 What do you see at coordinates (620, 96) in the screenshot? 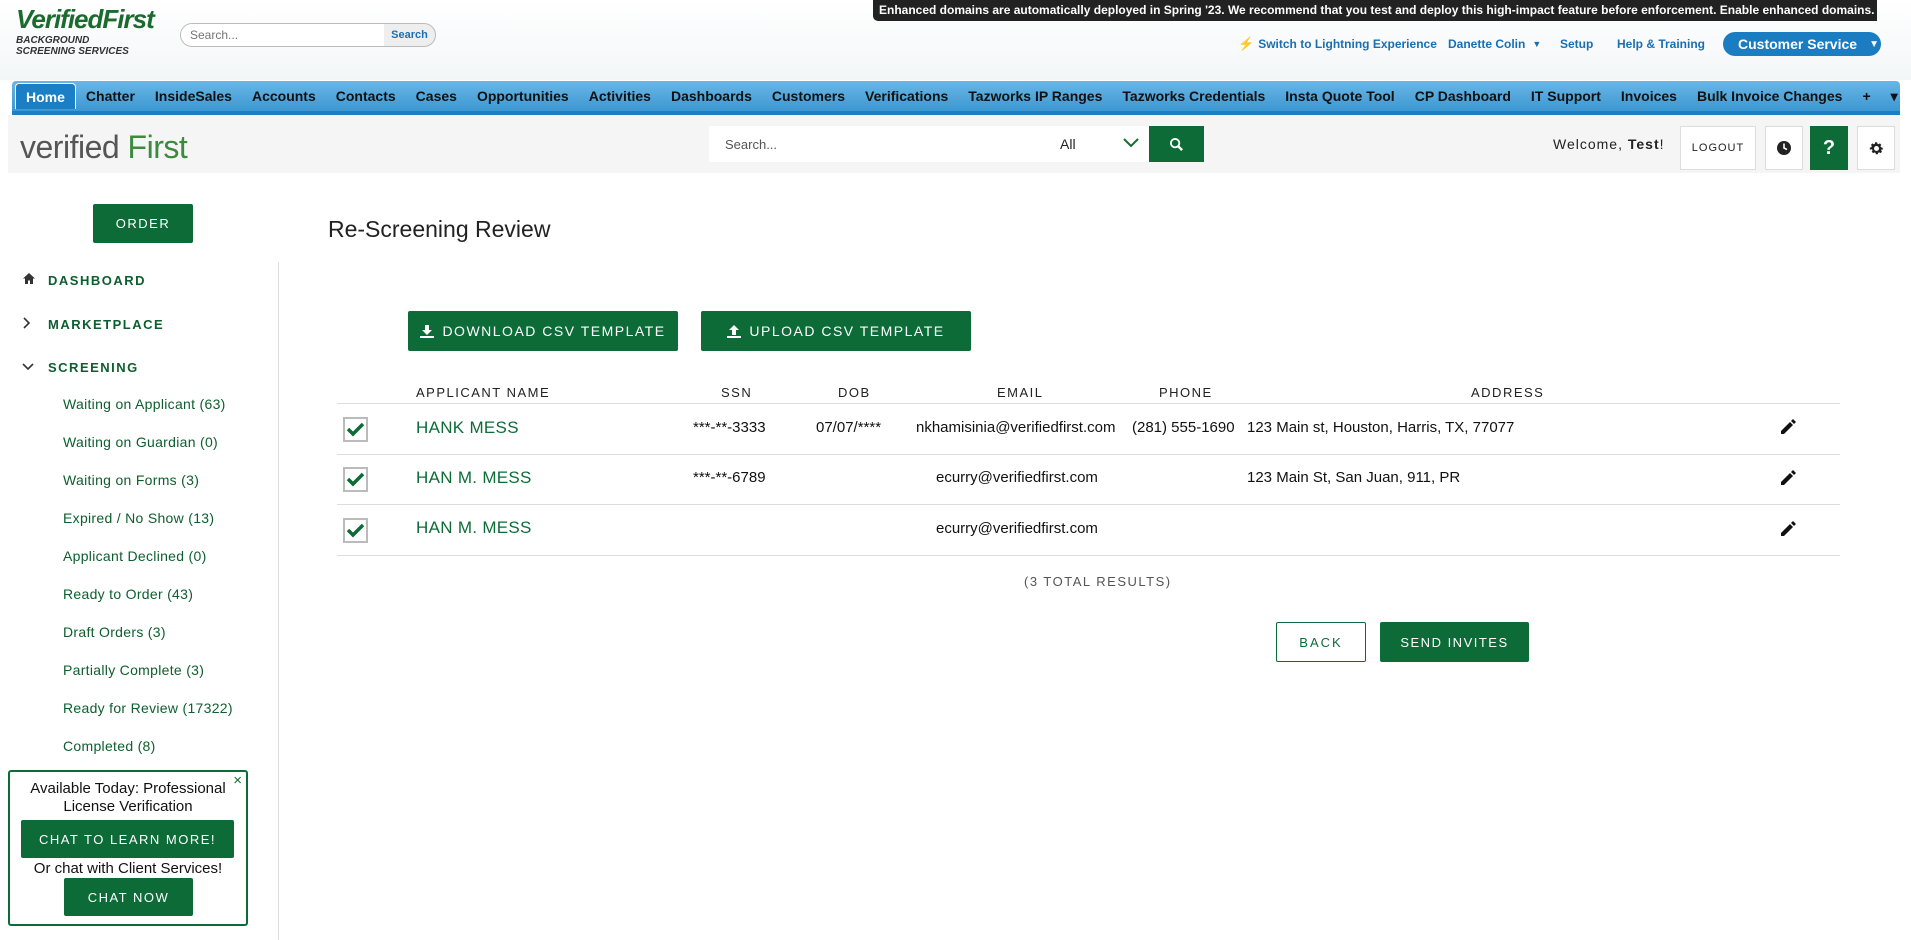
I see `tab-activities: Activities` at bounding box center [620, 96].